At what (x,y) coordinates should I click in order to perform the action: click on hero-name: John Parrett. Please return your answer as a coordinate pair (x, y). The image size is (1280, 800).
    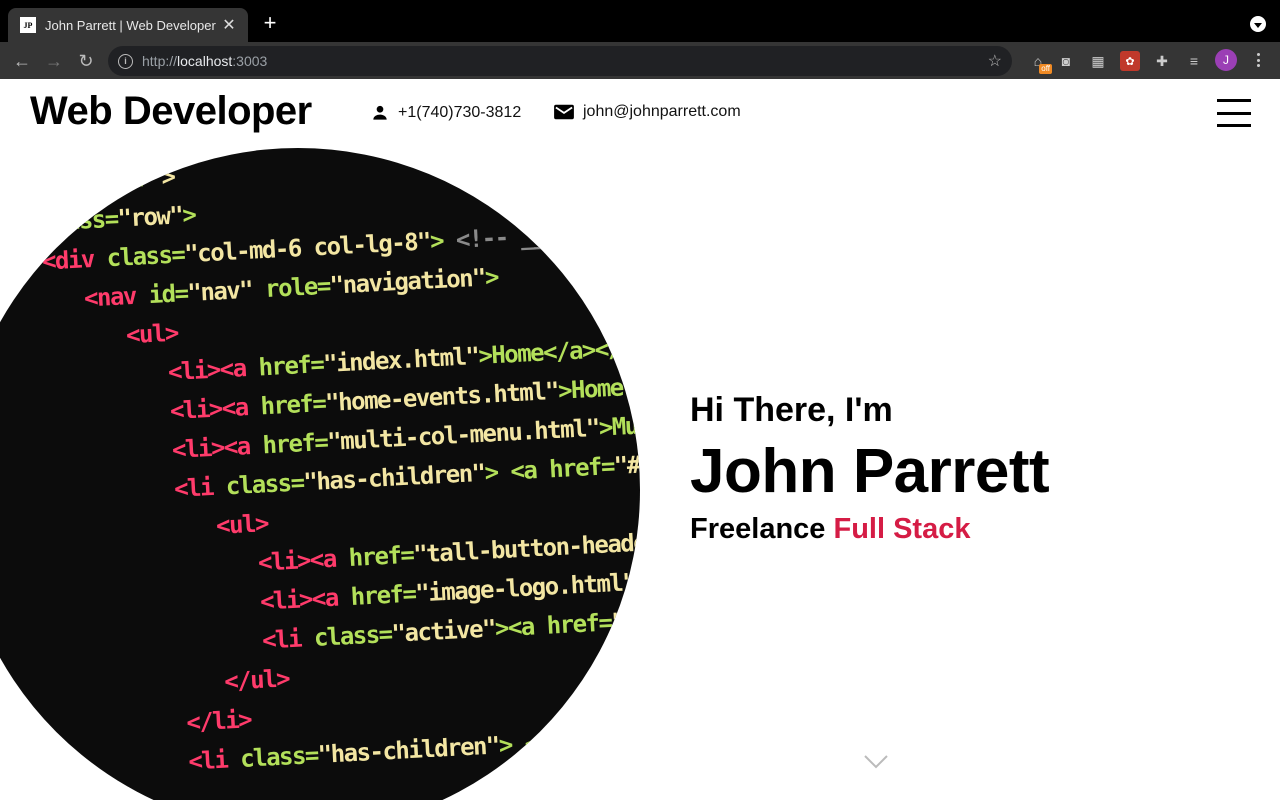
    Looking at the image, I should click on (870, 471).